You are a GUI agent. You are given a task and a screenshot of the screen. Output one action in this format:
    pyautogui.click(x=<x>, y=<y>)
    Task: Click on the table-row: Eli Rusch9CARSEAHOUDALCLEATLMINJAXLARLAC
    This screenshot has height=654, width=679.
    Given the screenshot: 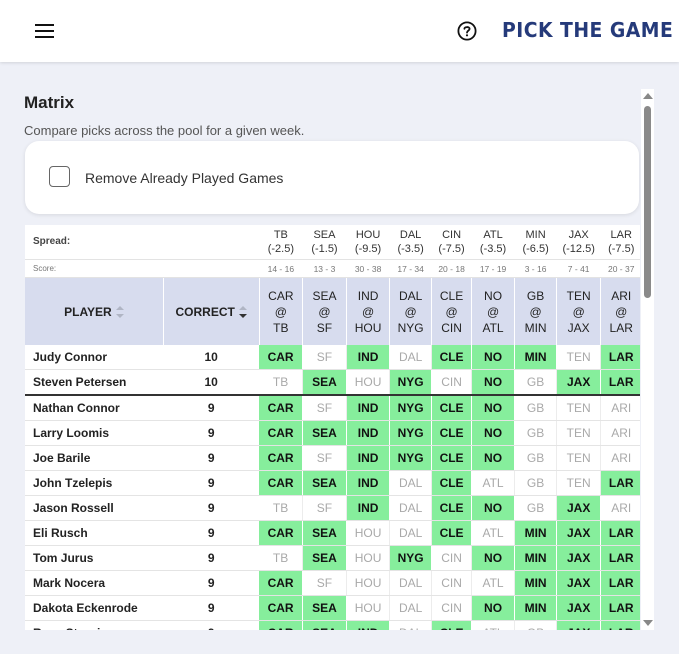 What is the action you would take?
    pyautogui.click(x=332, y=533)
    